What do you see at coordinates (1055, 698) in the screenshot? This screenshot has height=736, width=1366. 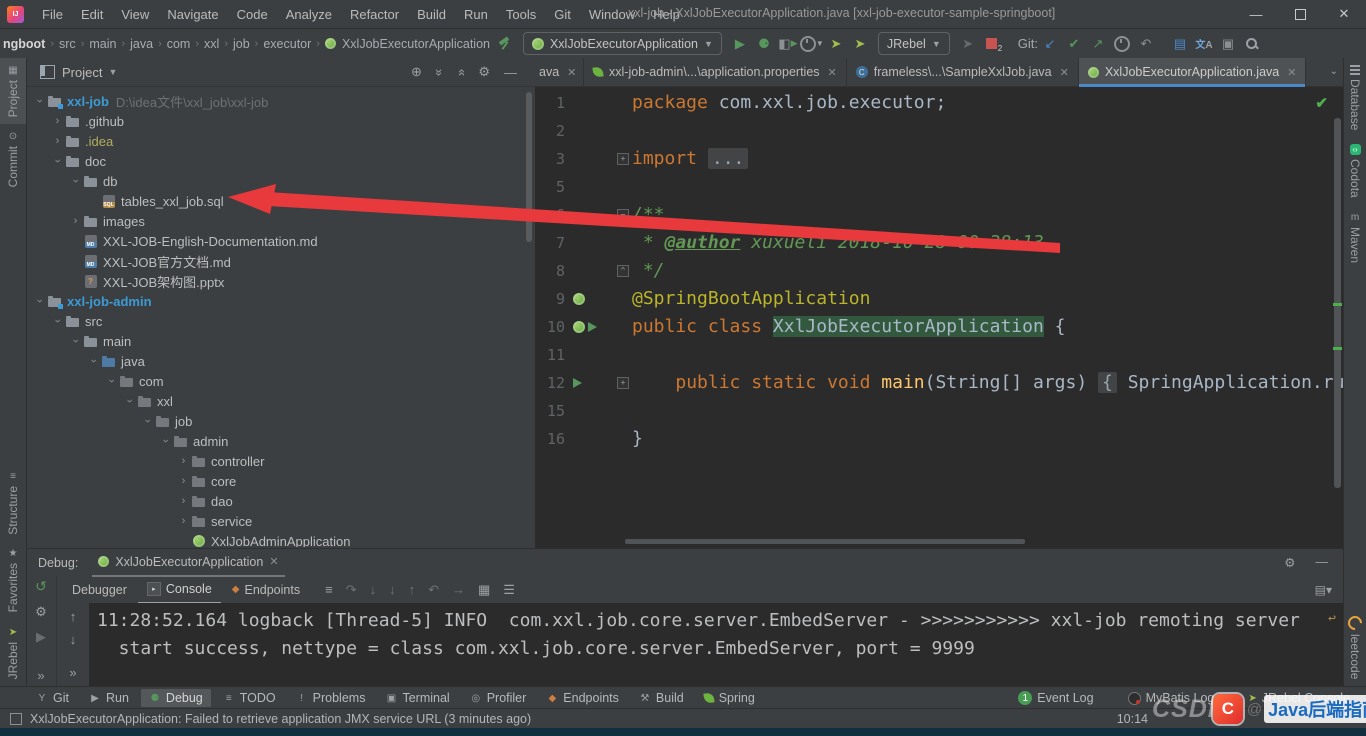 I see `toolwindow-tab-event-log: 1 Event Log` at bounding box center [1055, 698].